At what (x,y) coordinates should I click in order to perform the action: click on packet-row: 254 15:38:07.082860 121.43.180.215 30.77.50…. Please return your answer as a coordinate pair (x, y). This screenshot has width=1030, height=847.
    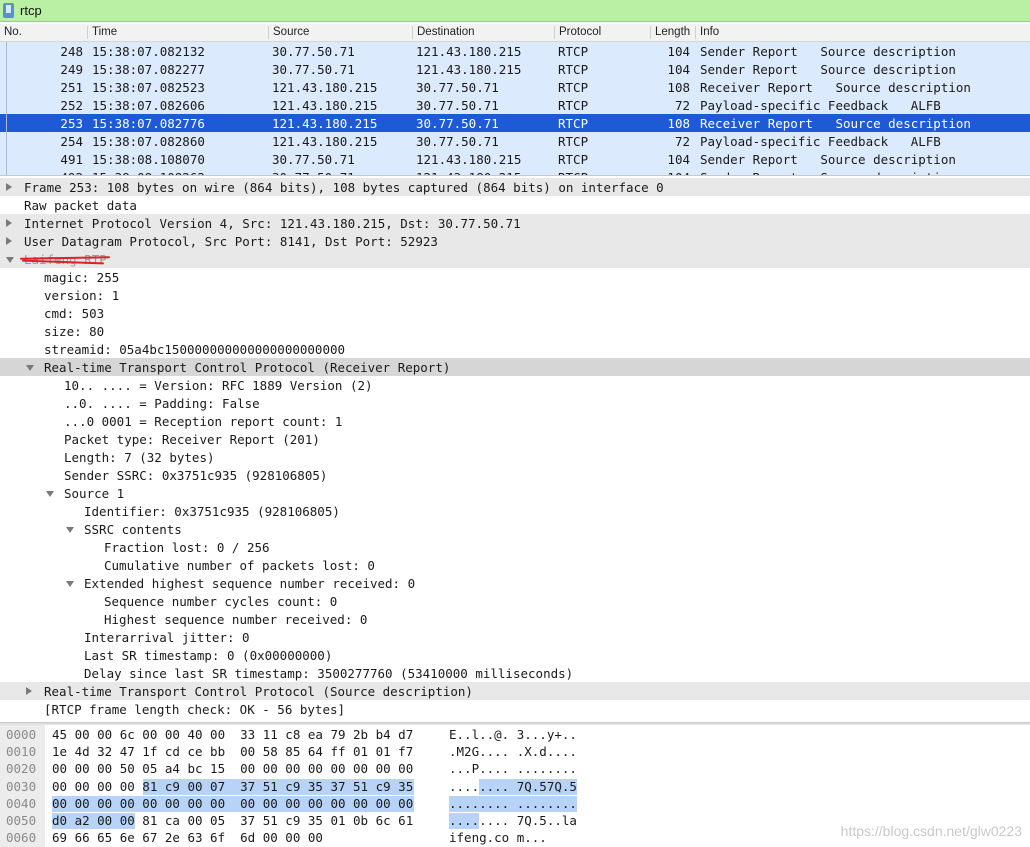
    Looking at the image, I should click on (515, 141).